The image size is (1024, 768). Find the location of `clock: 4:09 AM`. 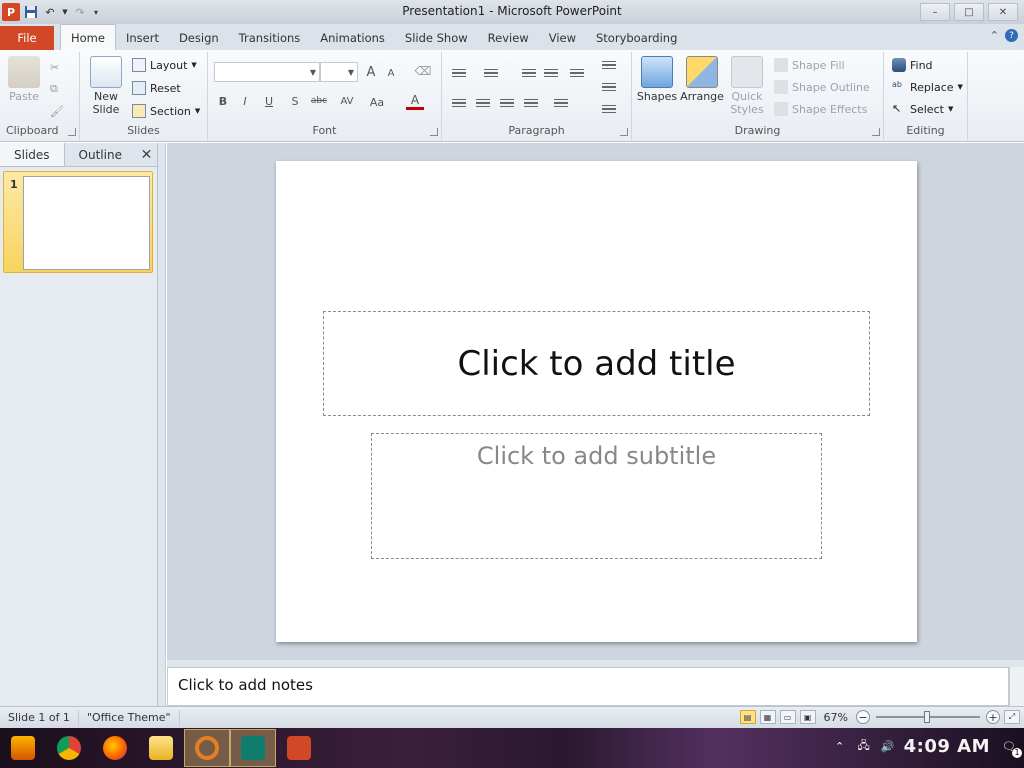

clock: 4:09 AM is located at coordinates (947, 746).